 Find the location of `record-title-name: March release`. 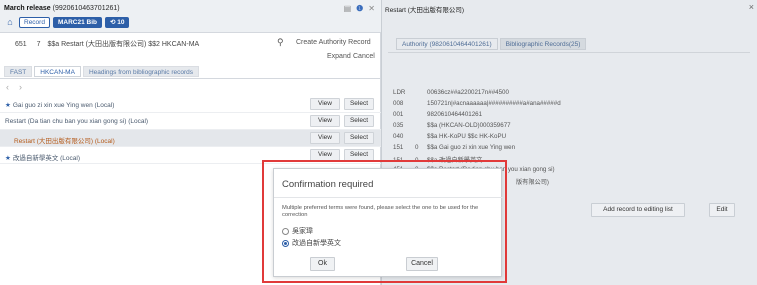

record-title-name: March release is located at coordinates (27, 8).